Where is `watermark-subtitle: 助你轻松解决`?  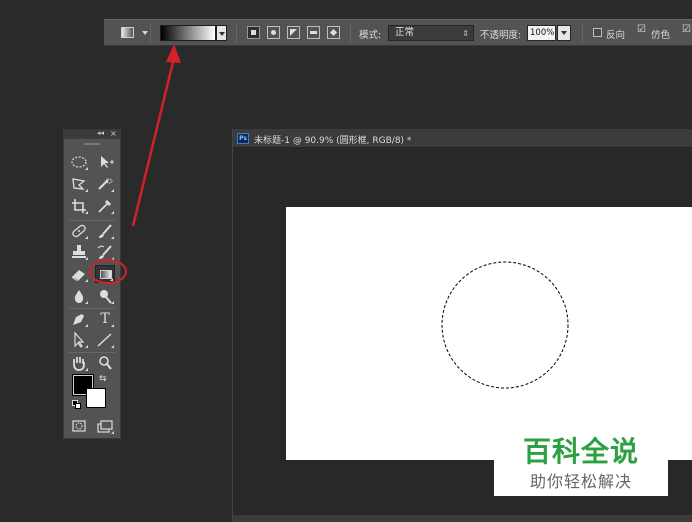 watermark-subtitle: 助你轻松解决 is located at coordinates (580, 481).